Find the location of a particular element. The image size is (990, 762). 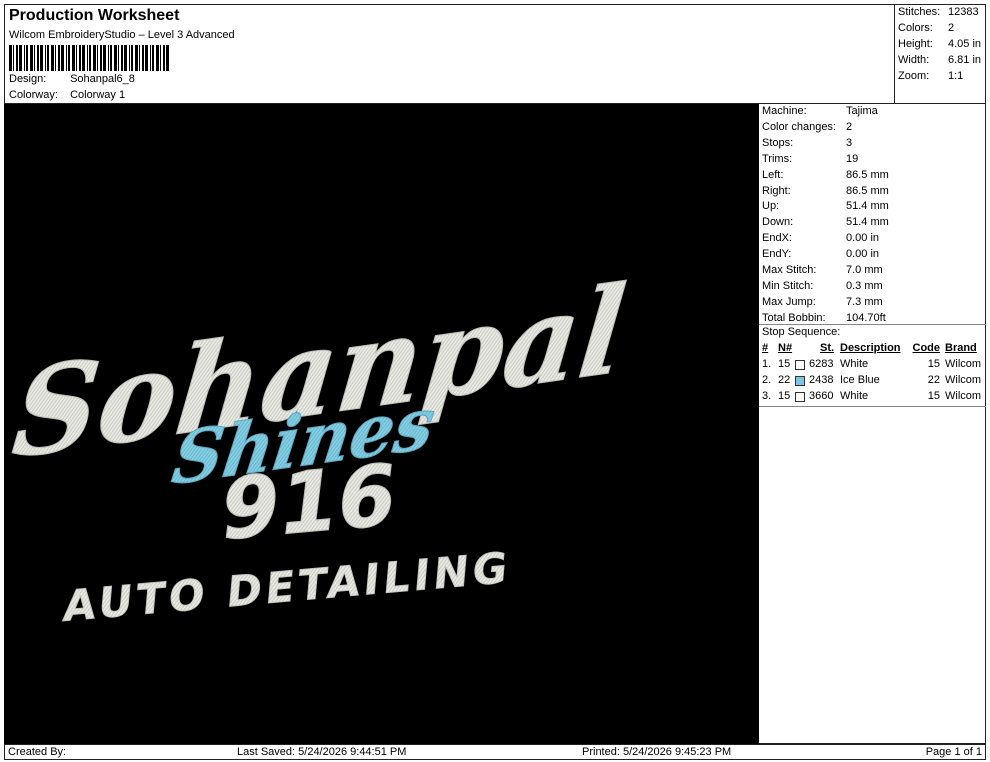

stop-sequence-header: # N# St. Description Code Brand is located at coordinates (869, 348).